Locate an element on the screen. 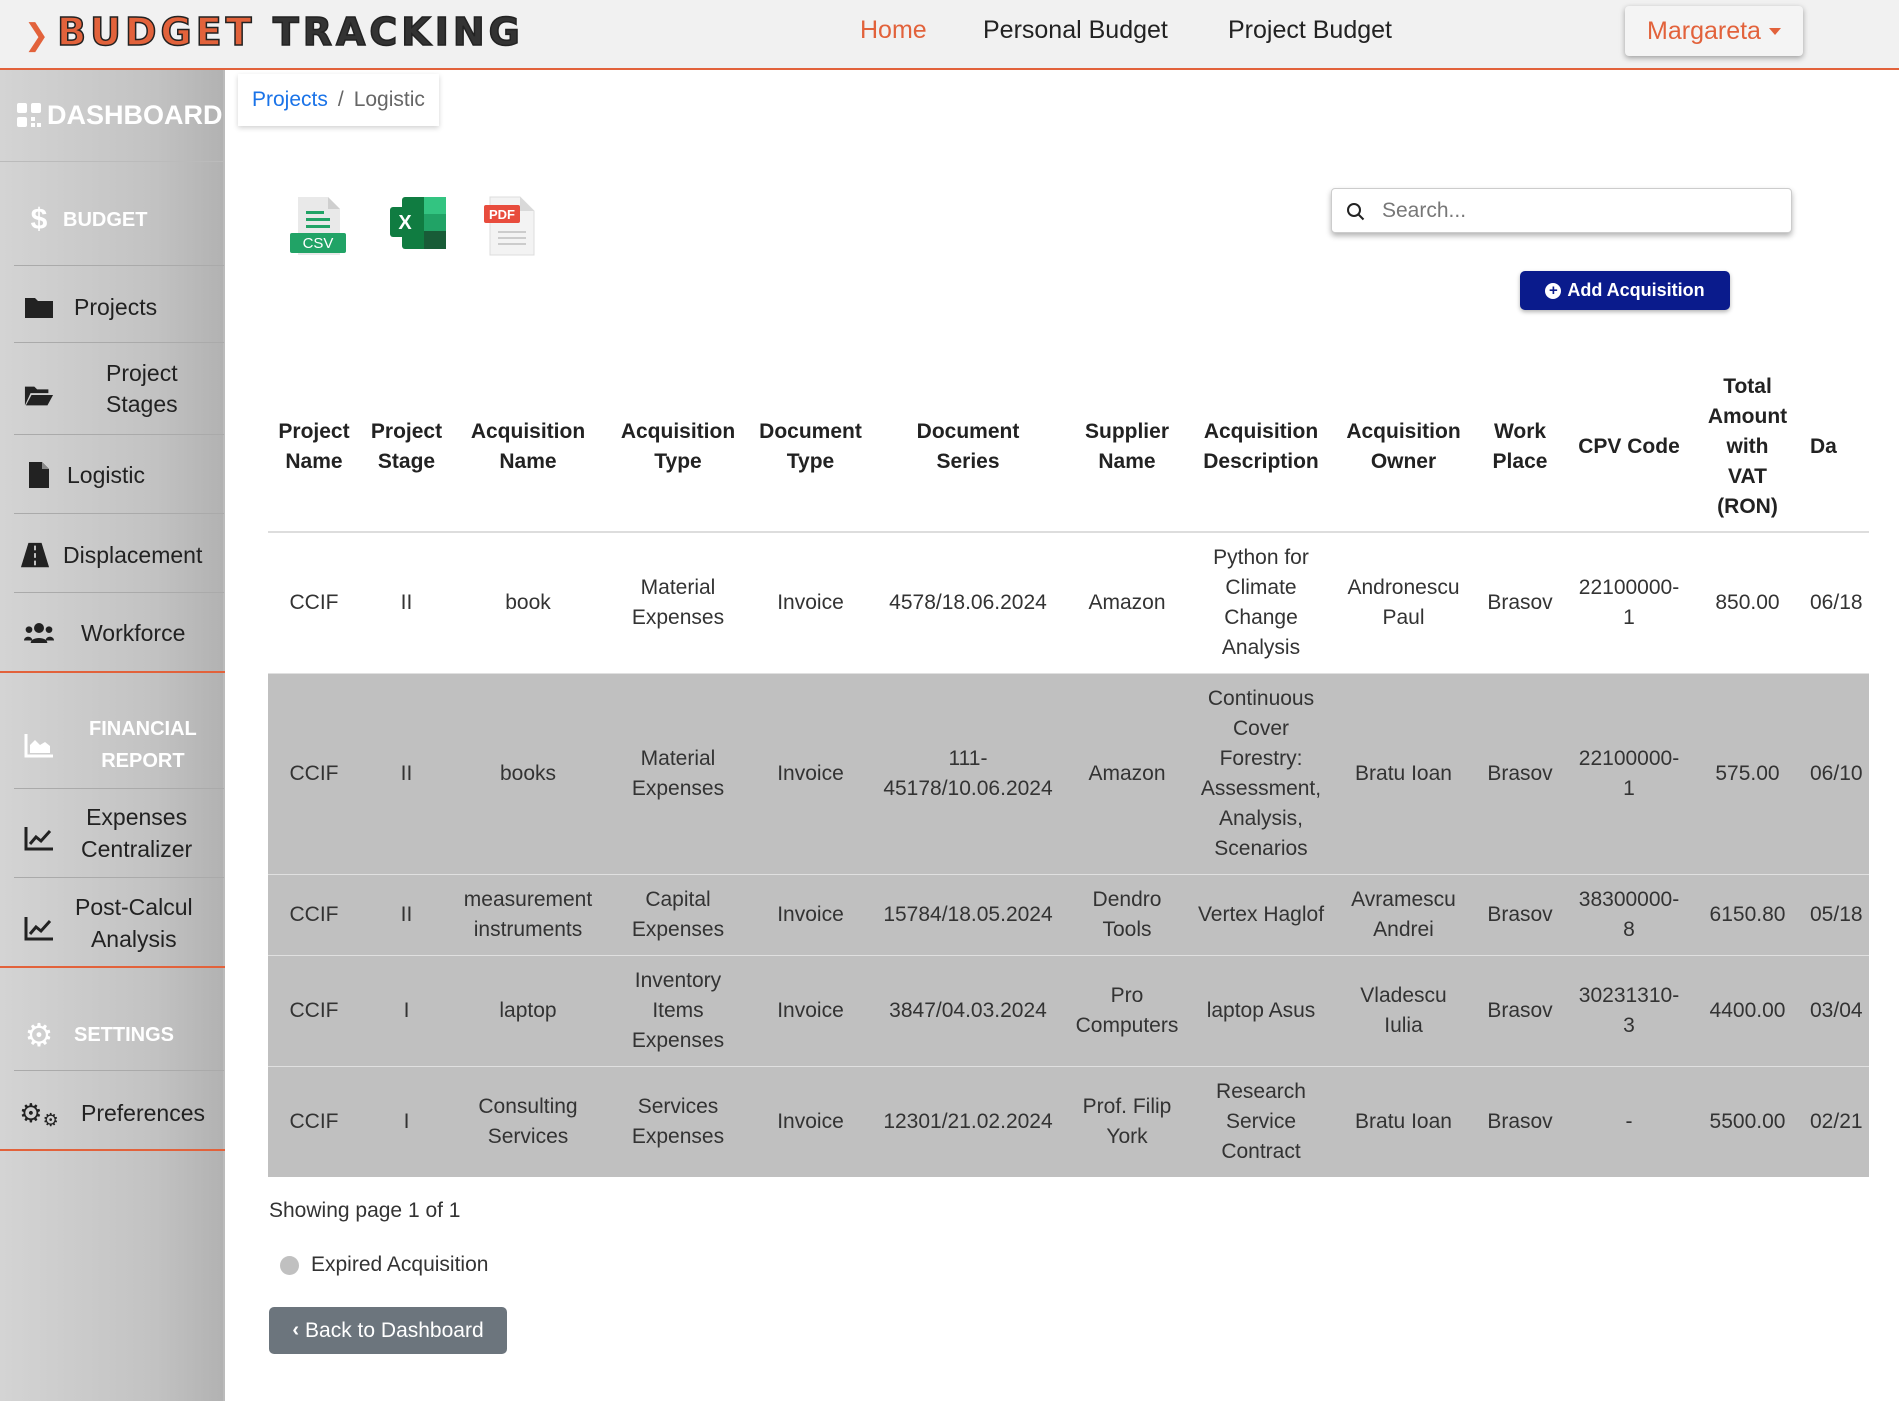 This screenshot has height=1401, width=1899. table-cell: measurement instruments is located at coordinates (528, 914).